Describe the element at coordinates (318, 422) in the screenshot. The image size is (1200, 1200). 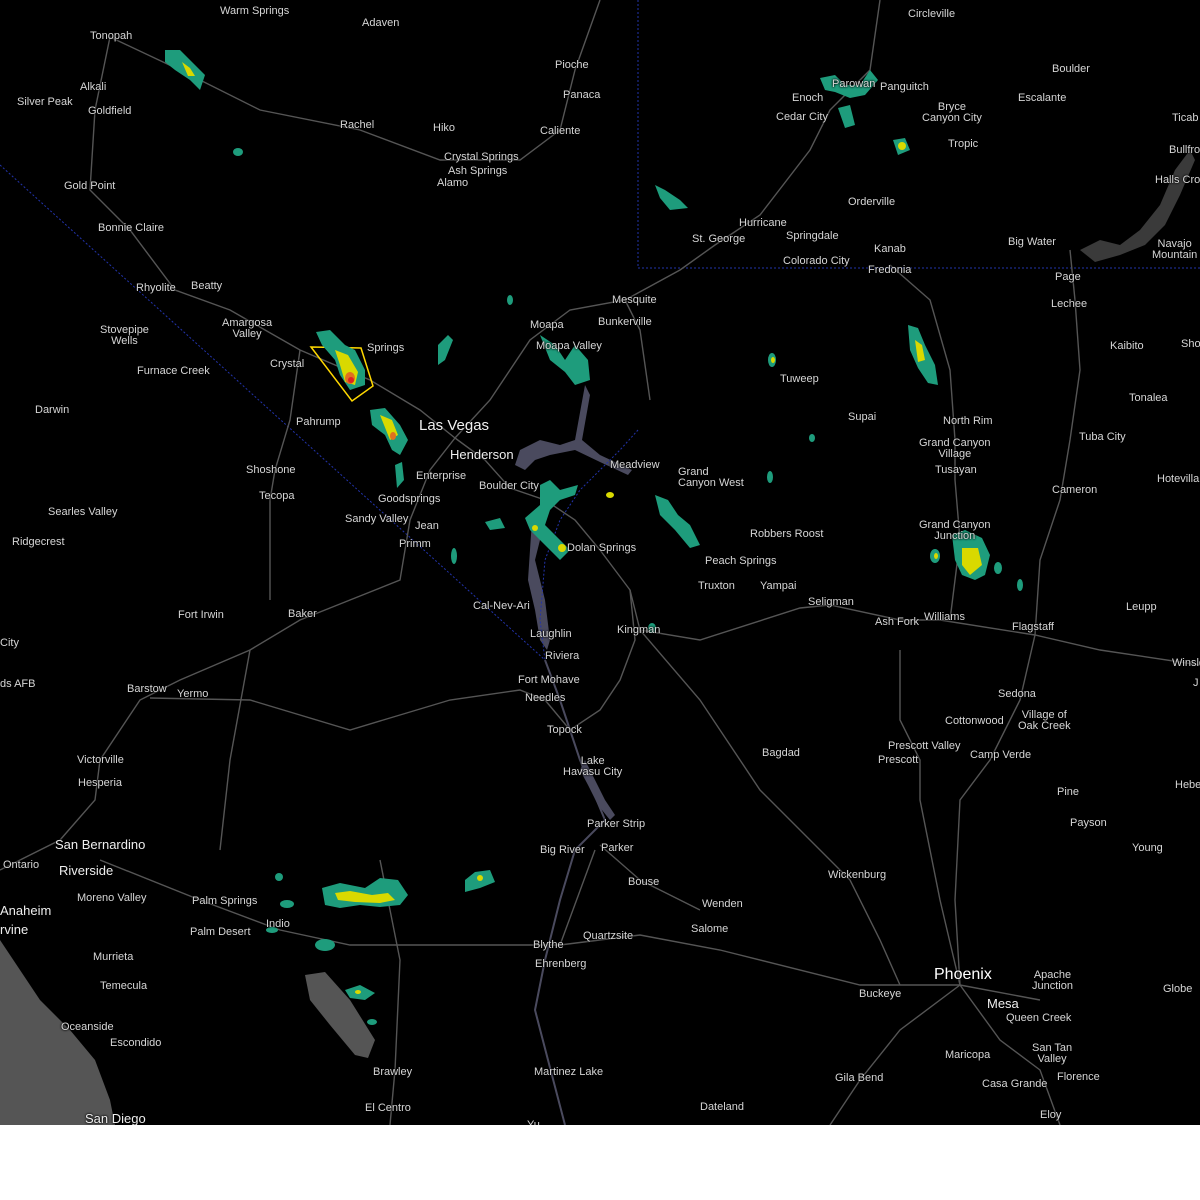
I see `label-pahrump: Pahrump` at that location.